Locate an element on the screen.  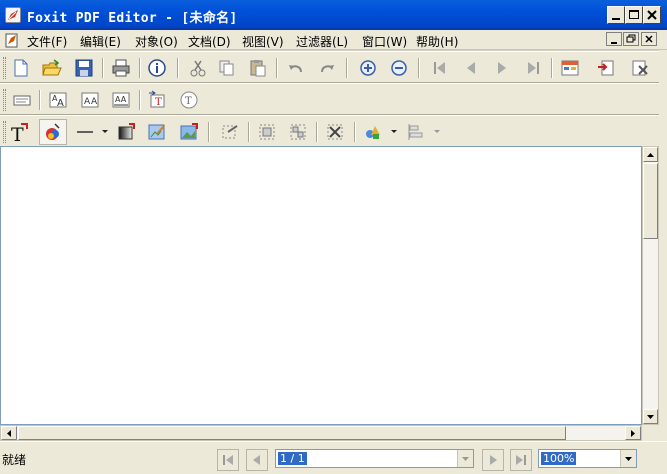
objects-button is located at coordinates (373, 132).